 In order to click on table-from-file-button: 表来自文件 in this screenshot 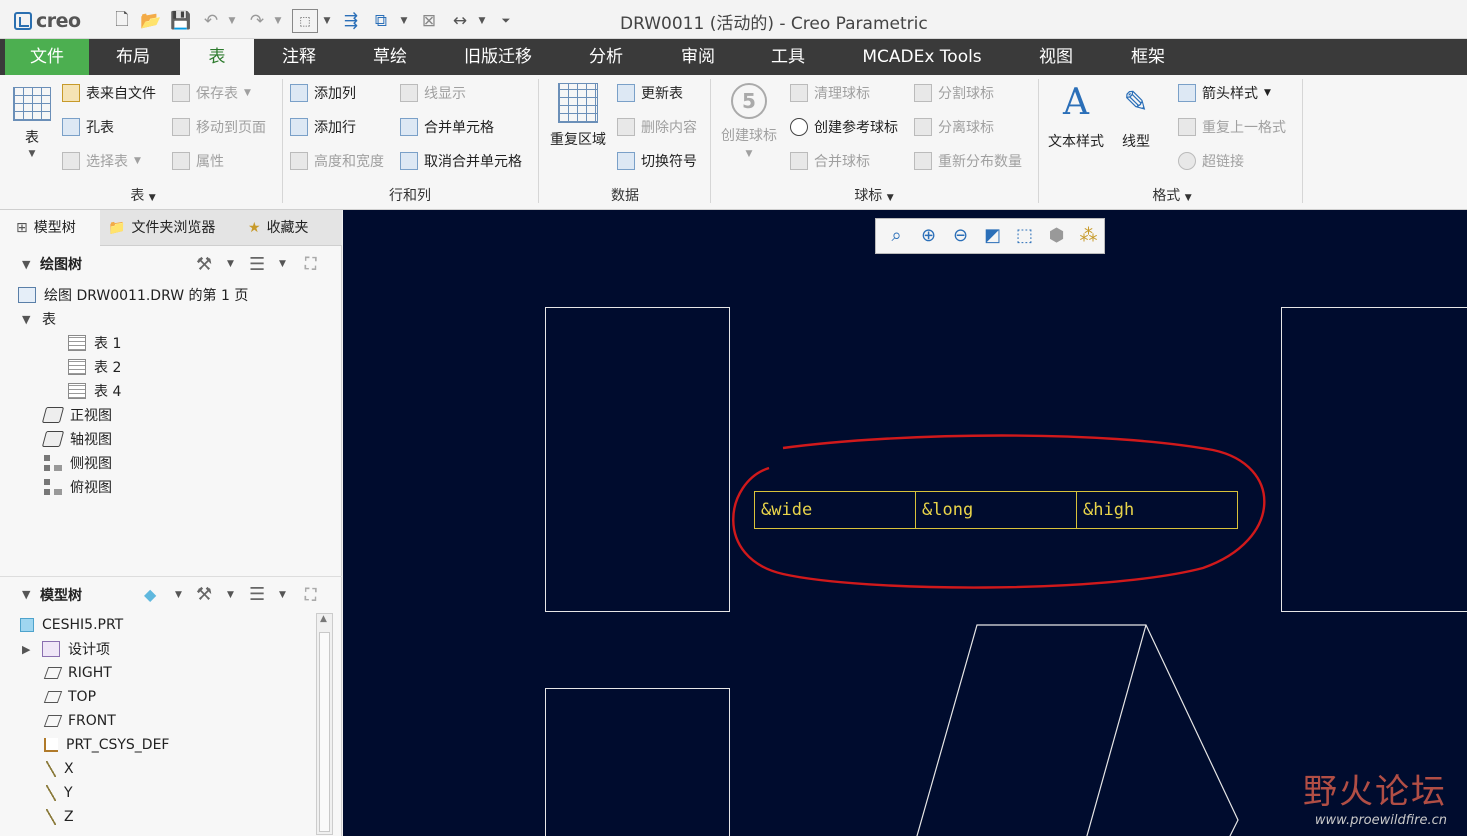, I will do `click(109, 93)`.